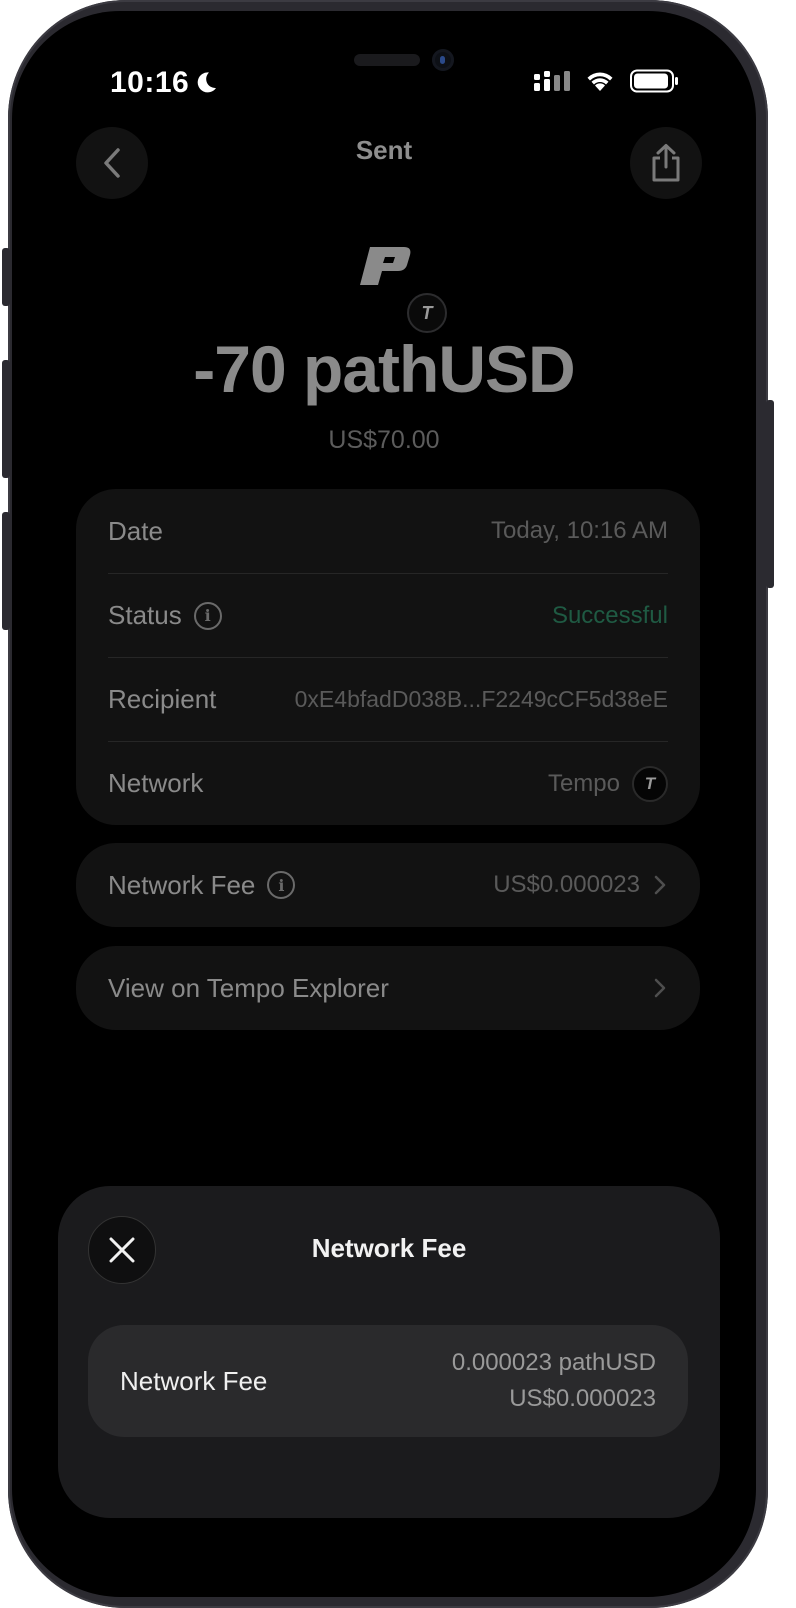  What do you see at coordinates (384, 440) in the screenshot?
I see `transaction-fiat-amount: US$70.00` at bounding box center [384, 440].